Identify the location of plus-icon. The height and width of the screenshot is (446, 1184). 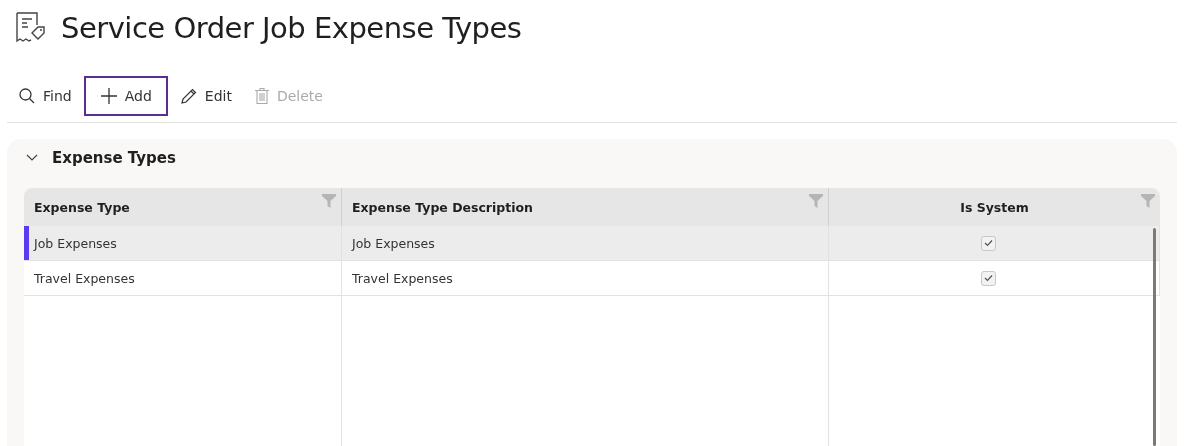
(108, 96).